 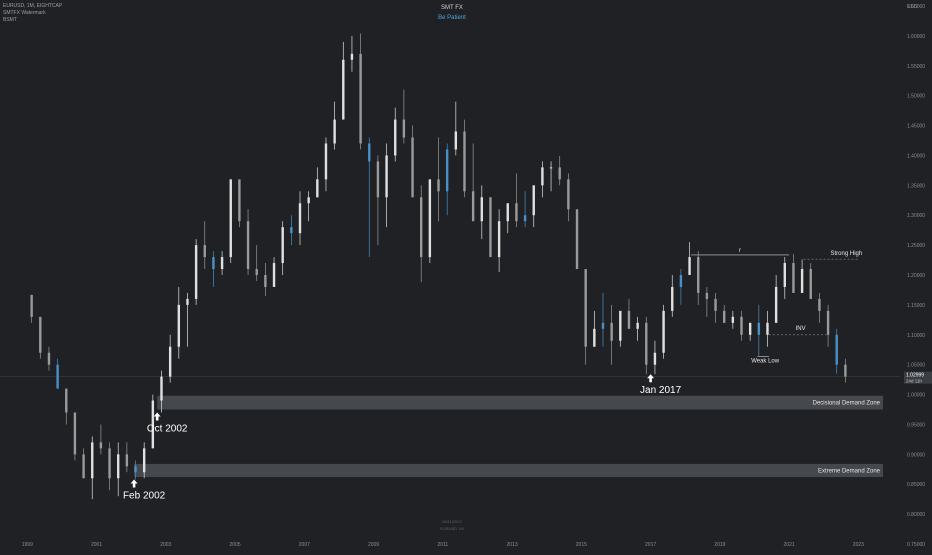 What do you see at coordinates (661, 390) in the screenshot?
I see `annotation-label: Jan 2017` at bounding box center [661, 390].